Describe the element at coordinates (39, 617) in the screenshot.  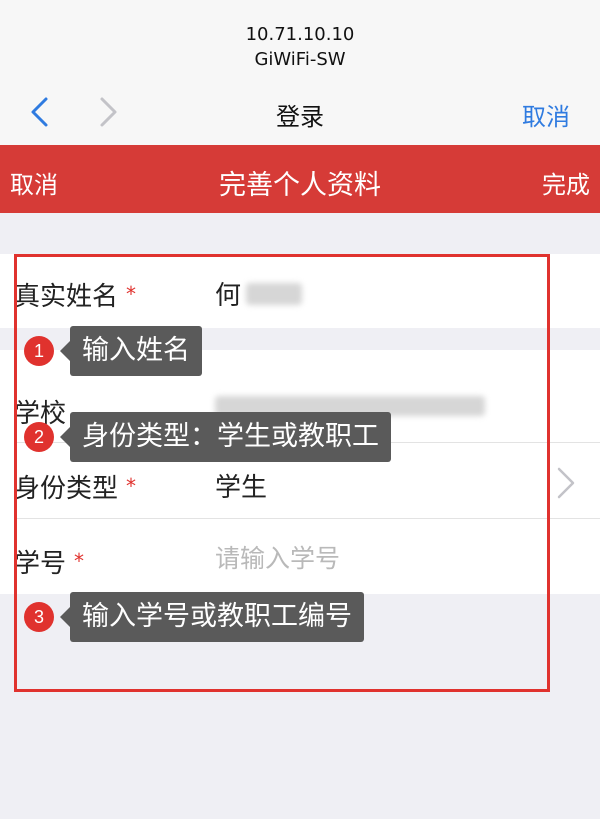
I see `tip-number: 3` at that location.